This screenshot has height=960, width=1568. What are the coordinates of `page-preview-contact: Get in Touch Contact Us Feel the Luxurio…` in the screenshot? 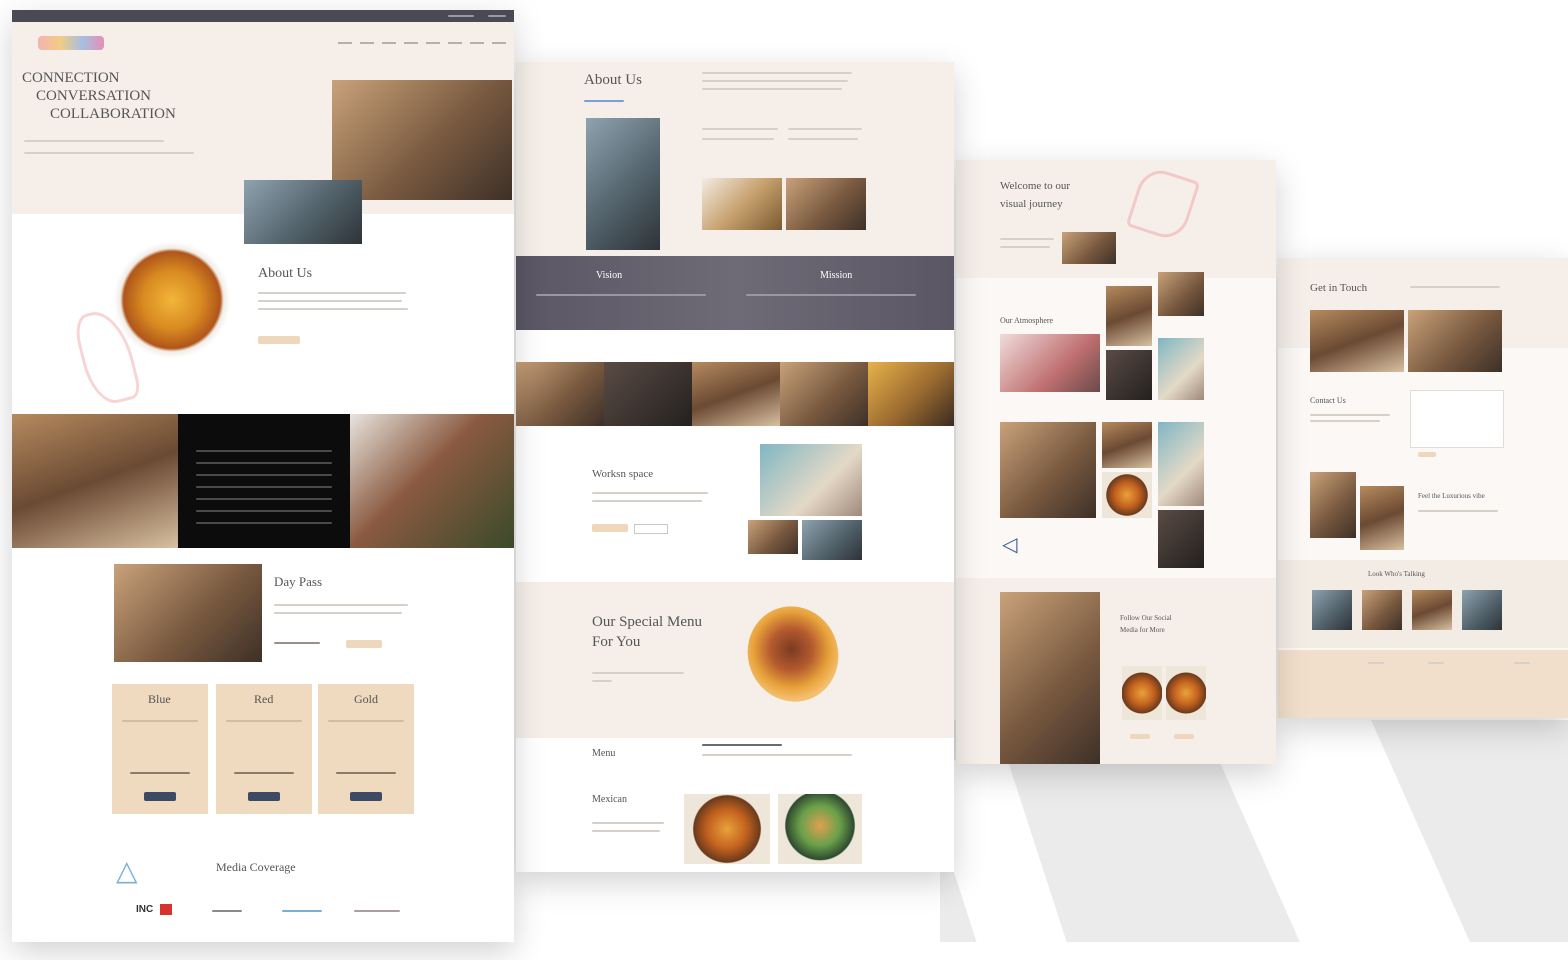 It's located at (1423, 488).